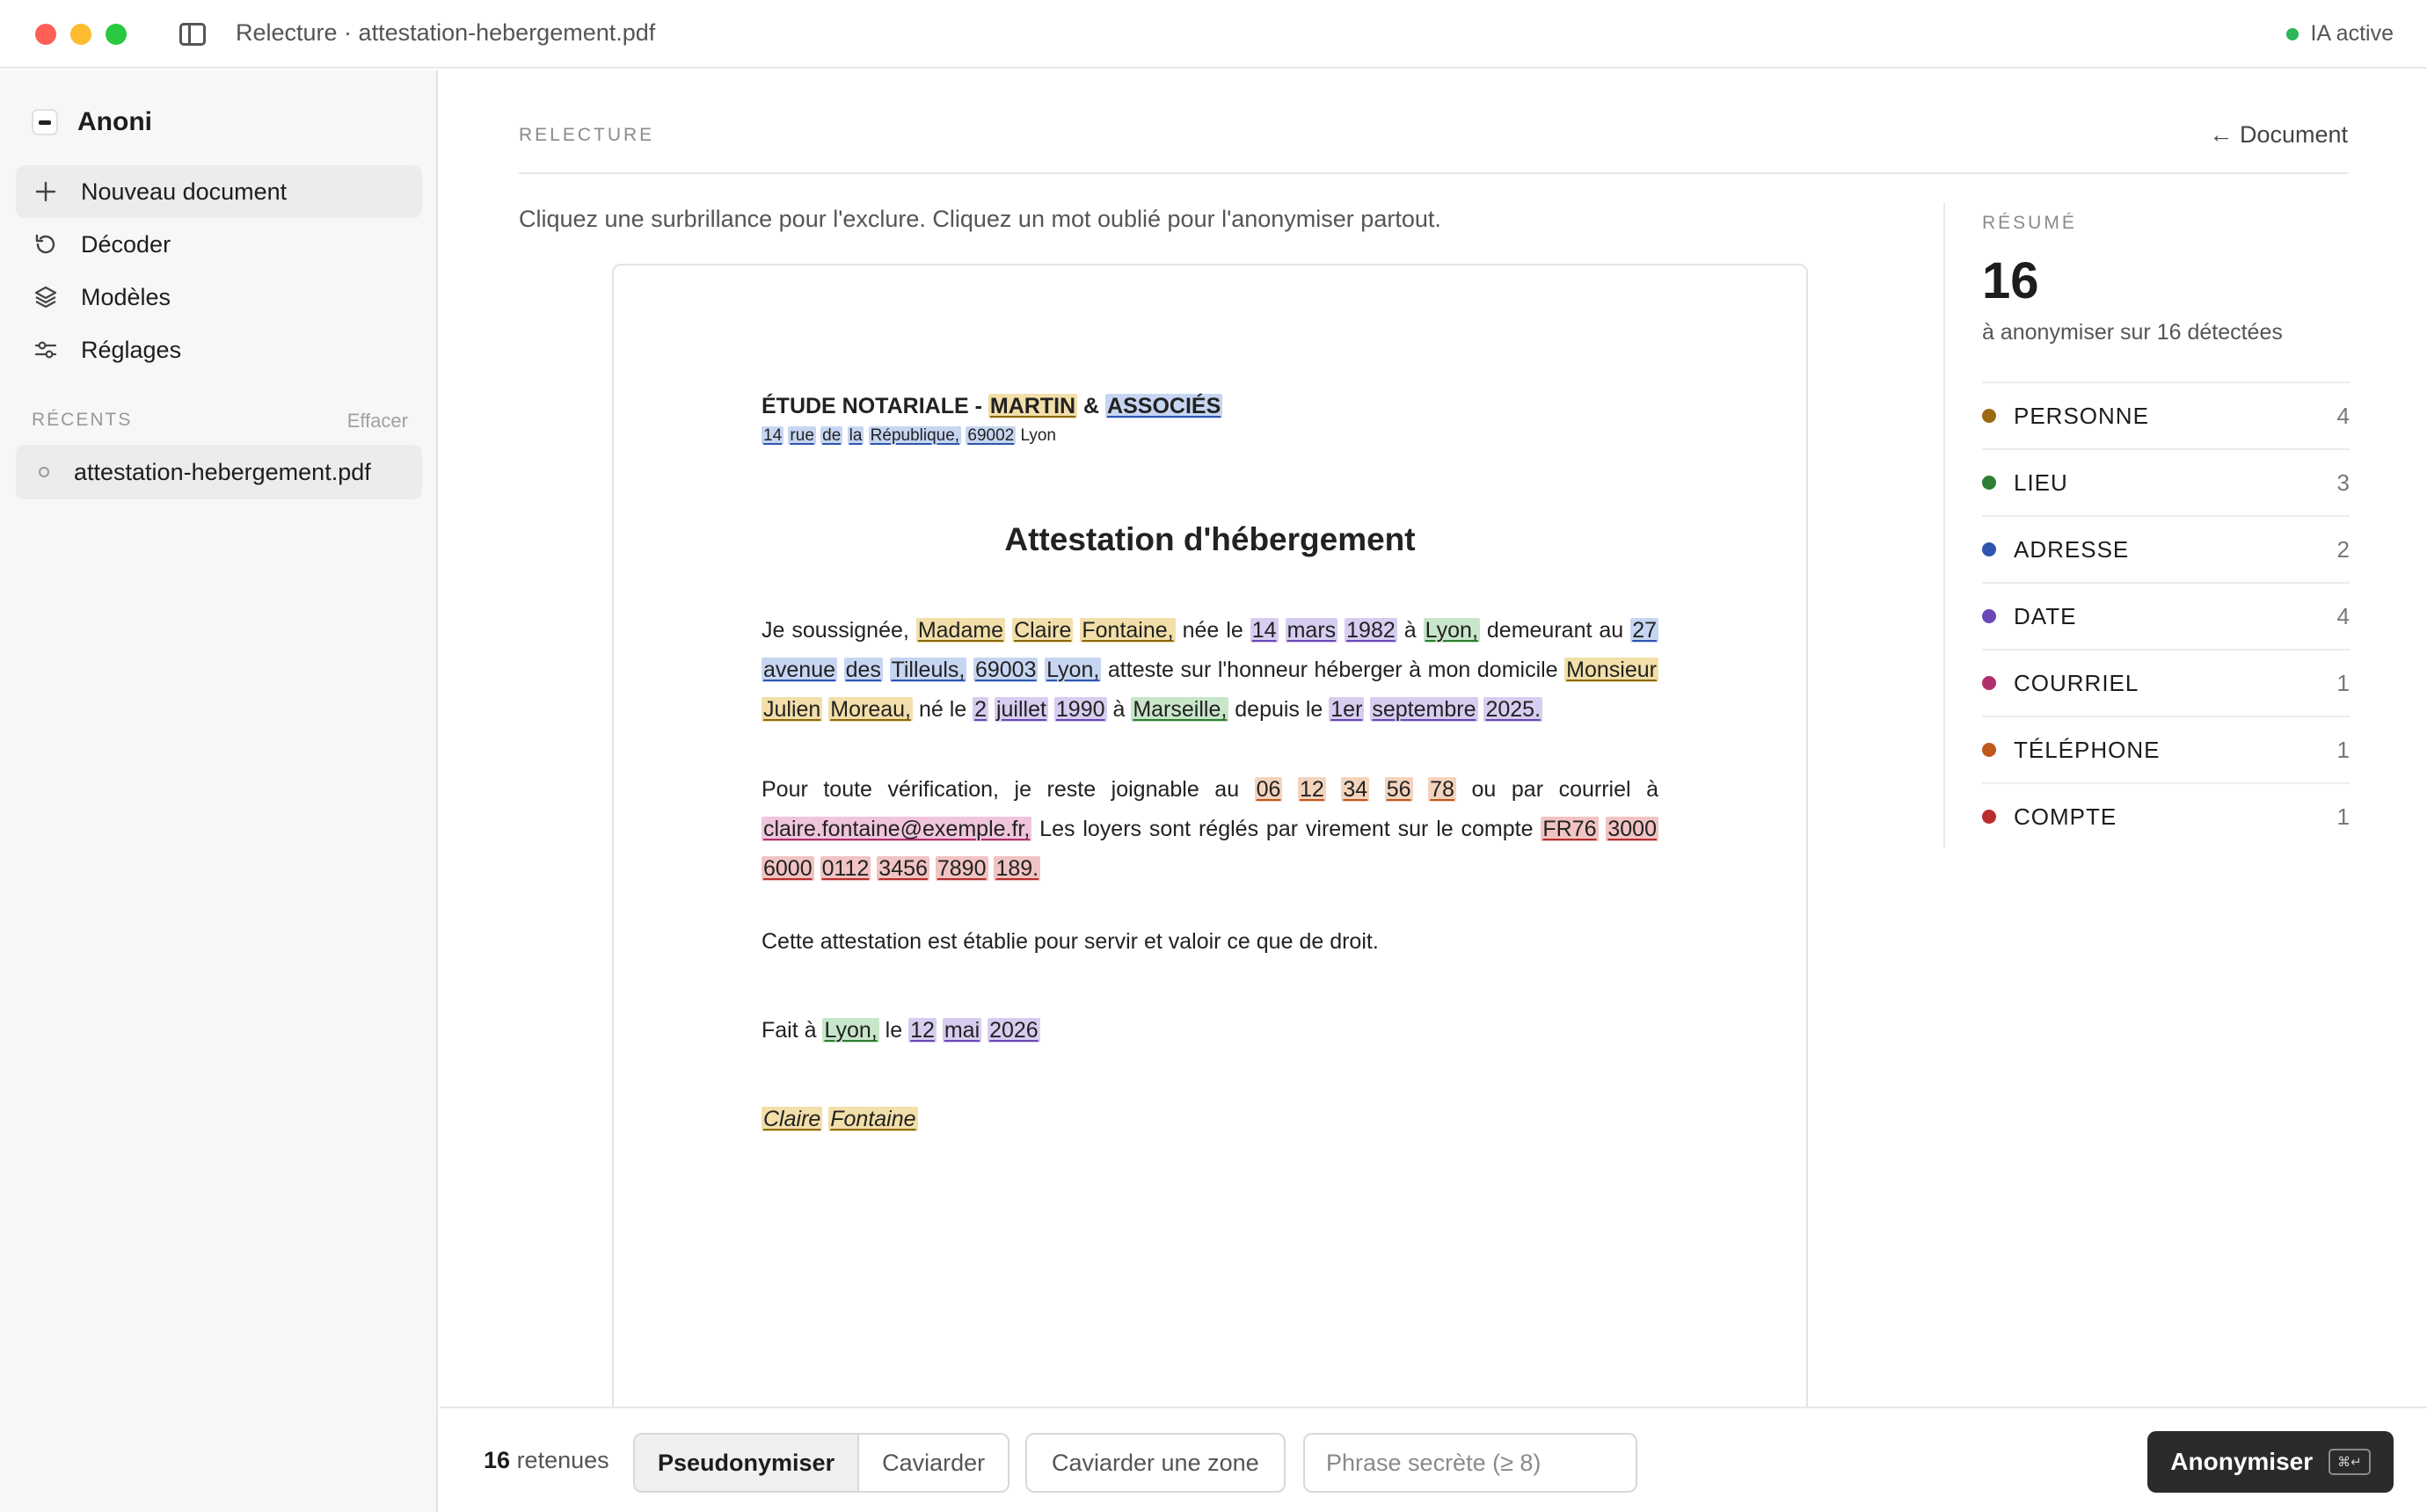 The height and width of the screenshot is (1512, 2427). What do you see at coordinates (219, 297) in the screenshot?
I see `sidebar-item-models: Modèles` at bounding box center [219, 297].